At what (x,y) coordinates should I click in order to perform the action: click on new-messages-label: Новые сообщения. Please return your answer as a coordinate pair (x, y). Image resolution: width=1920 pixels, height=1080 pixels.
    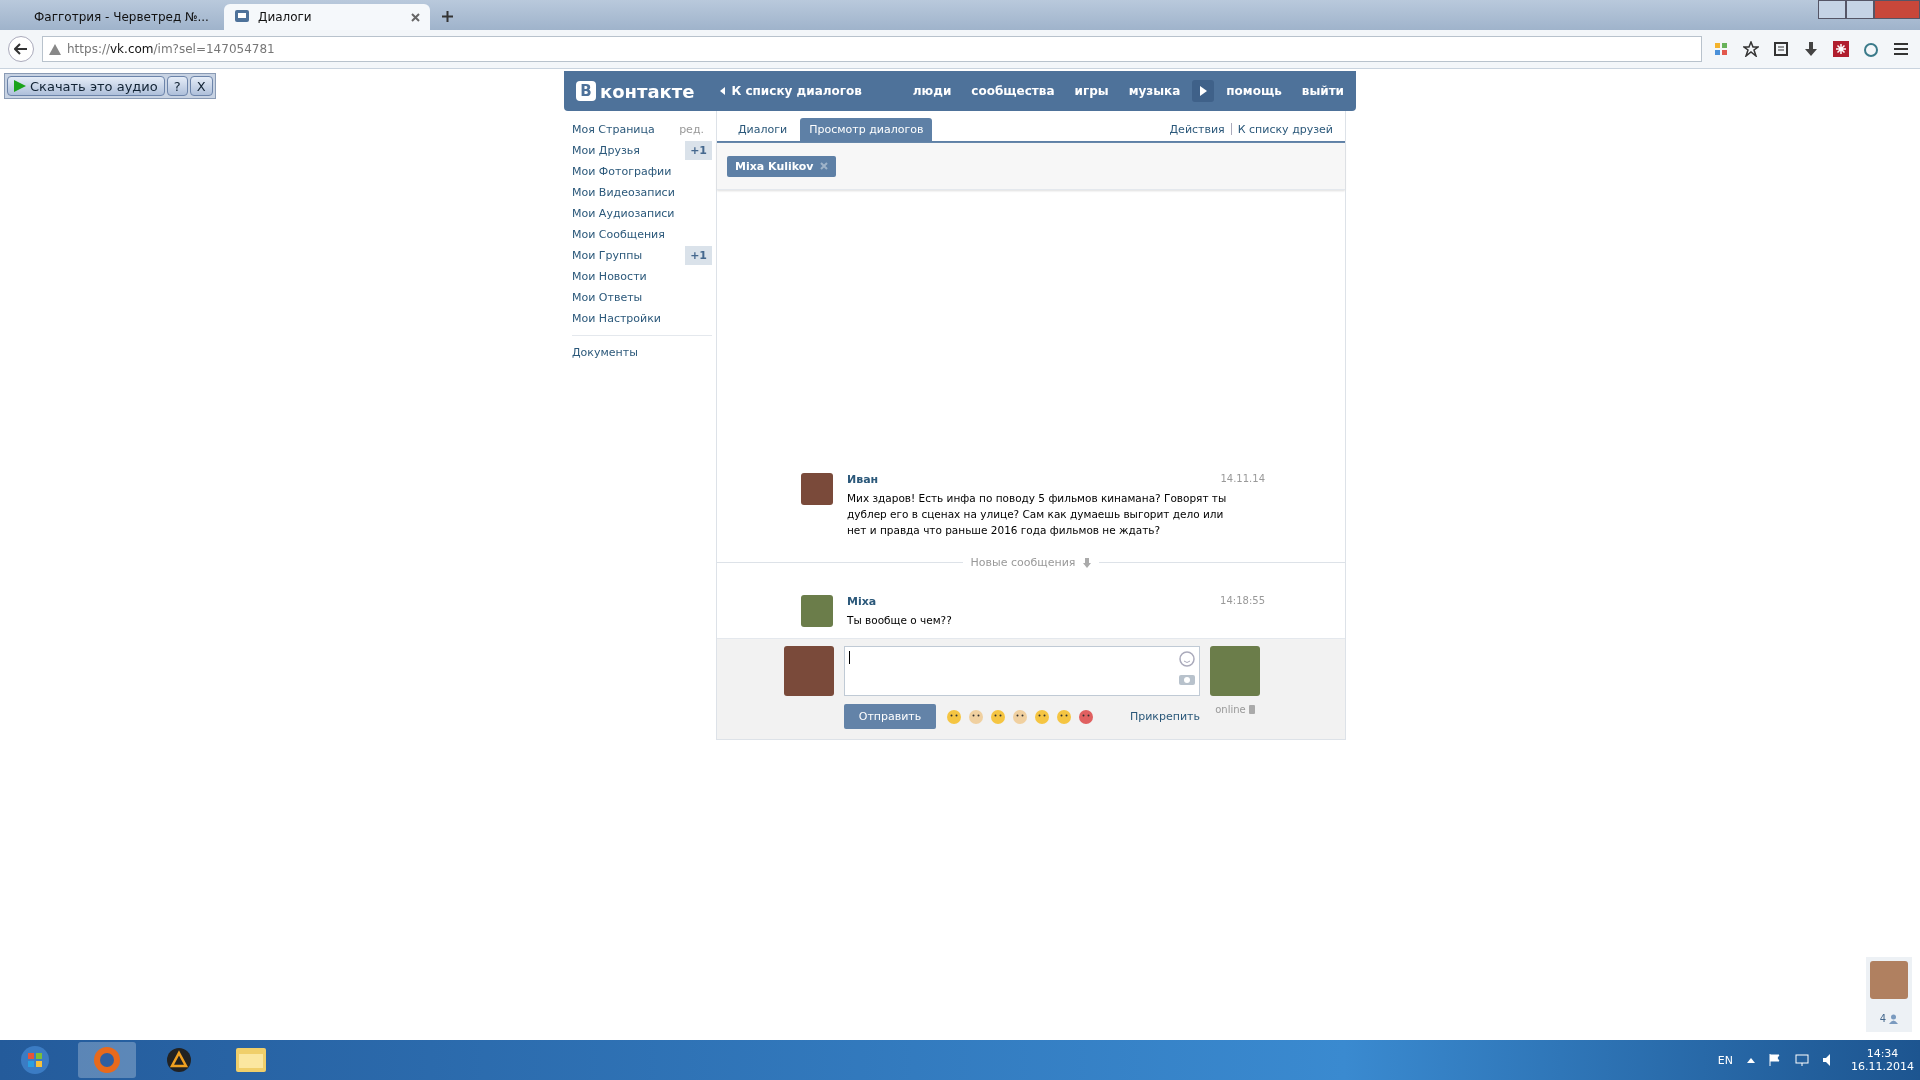
    Looking at the image, I should click on (1023, 562).